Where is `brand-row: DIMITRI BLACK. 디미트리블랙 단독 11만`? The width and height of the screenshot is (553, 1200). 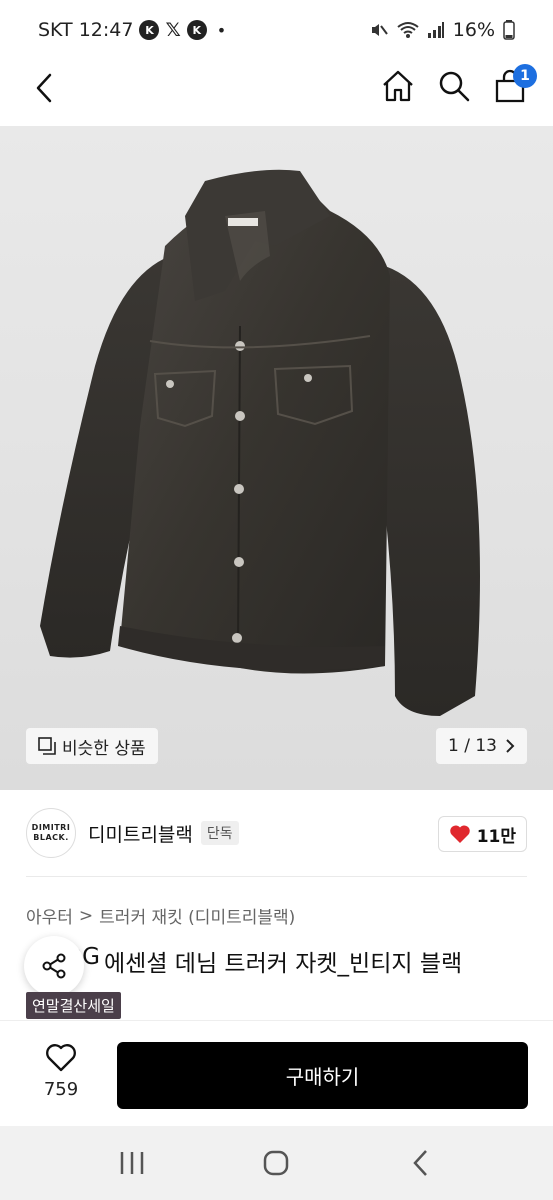
brand-row: DIMITRI BLACK. 디미트리블랙 단독 11만 is located at coordinates (276, 833).